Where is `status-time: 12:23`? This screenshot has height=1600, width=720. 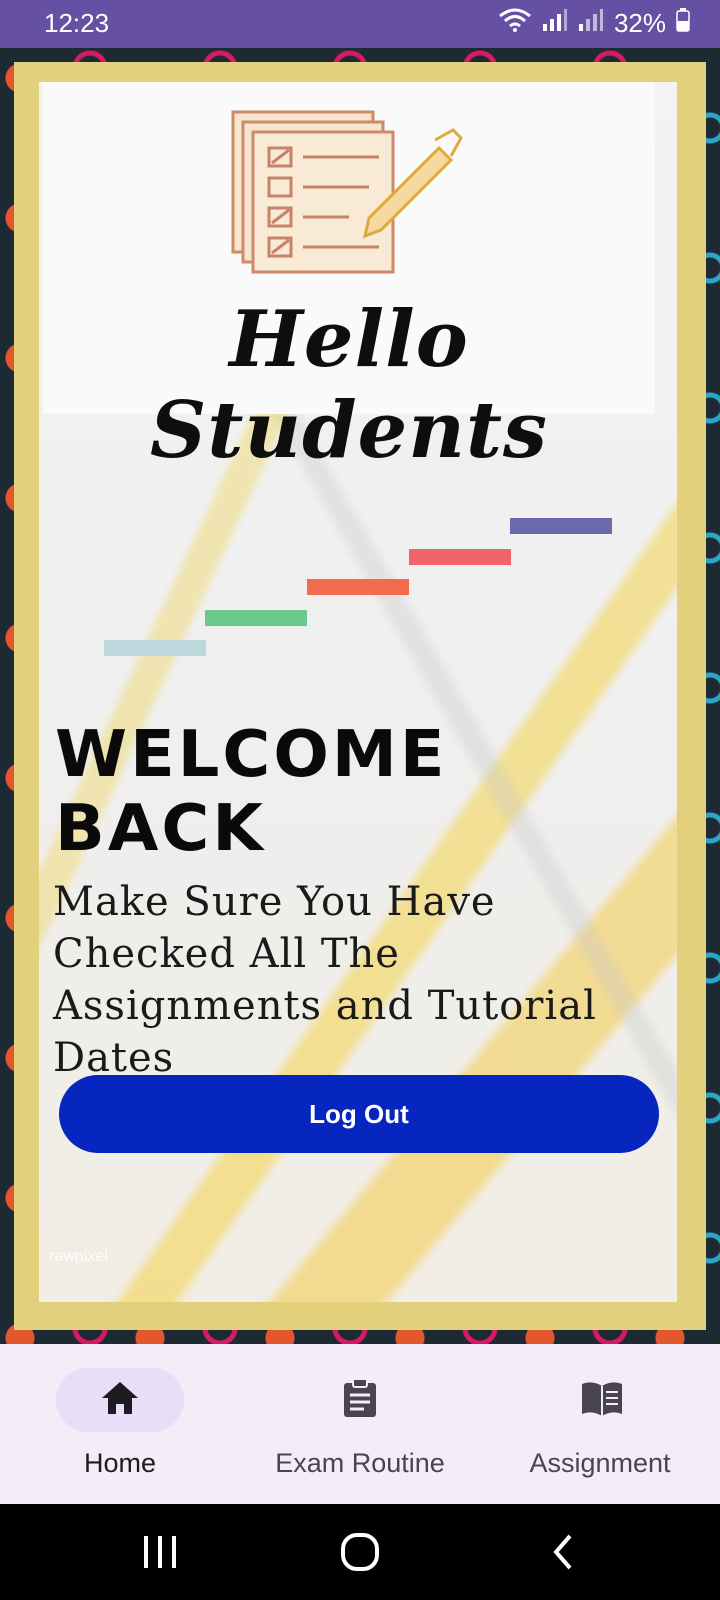
status-time: 12:23 is located at coordinates (77, 23).